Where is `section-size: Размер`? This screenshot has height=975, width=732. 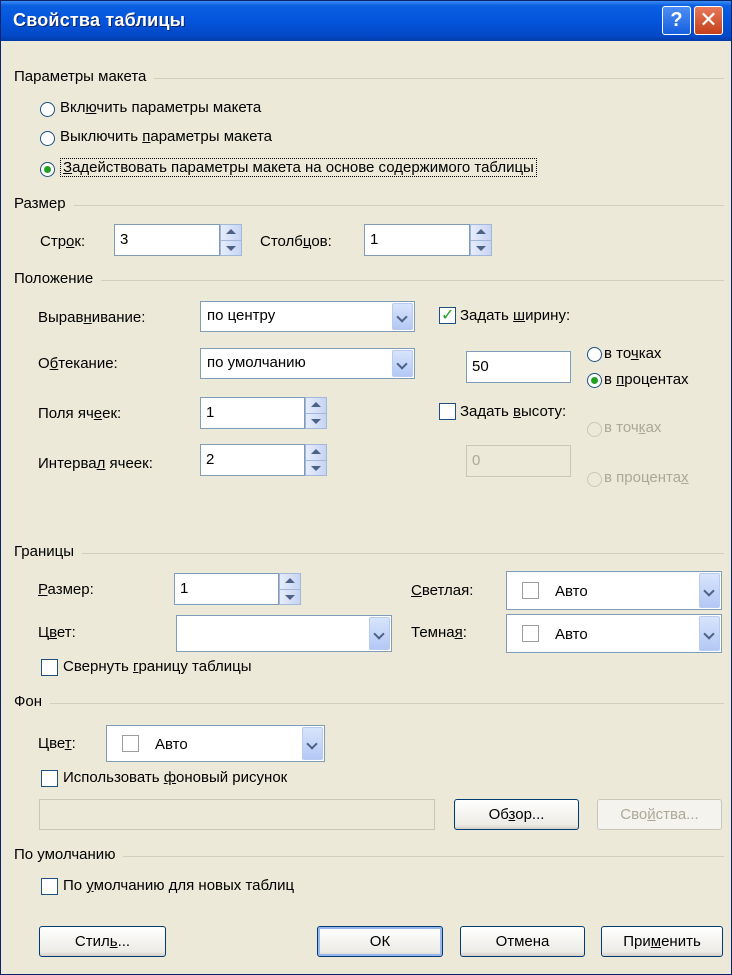
section-size: Размер is located at coordinates (369, 205).